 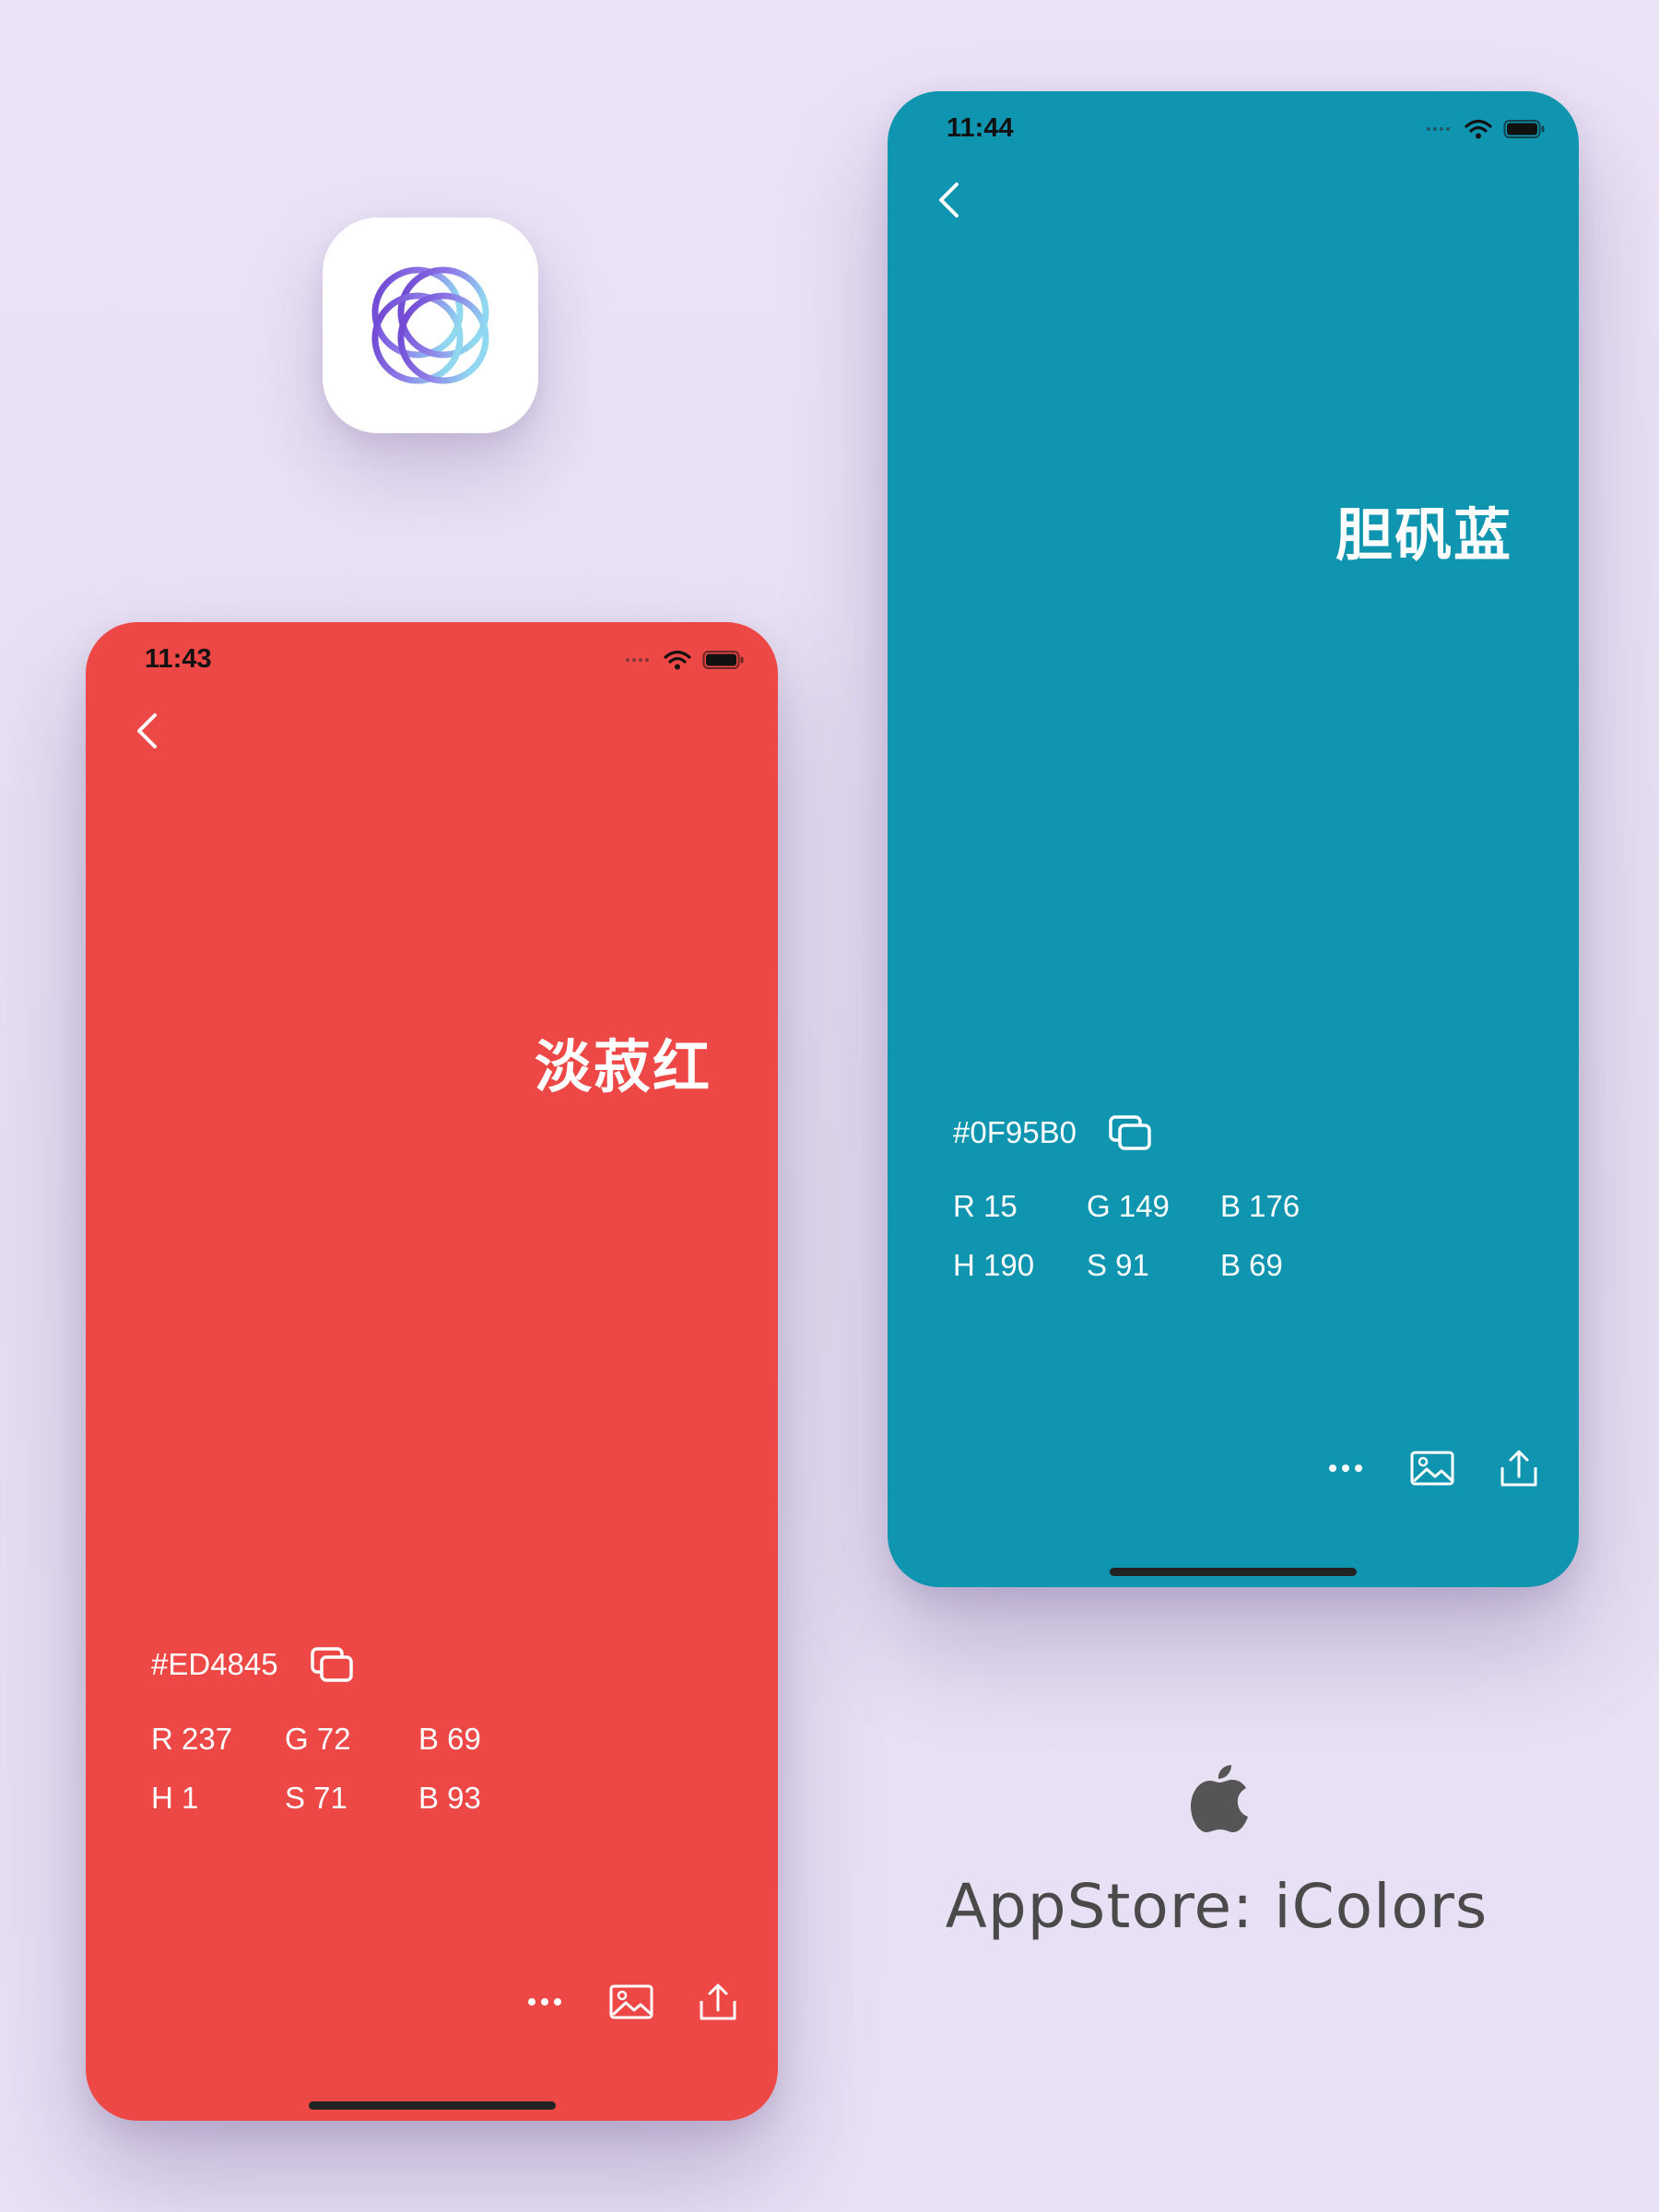 What do you see at coordinates (1219, 1798) in the screenshot?
I see `apple-logo-icon` at bounding box center [1219, 1798].